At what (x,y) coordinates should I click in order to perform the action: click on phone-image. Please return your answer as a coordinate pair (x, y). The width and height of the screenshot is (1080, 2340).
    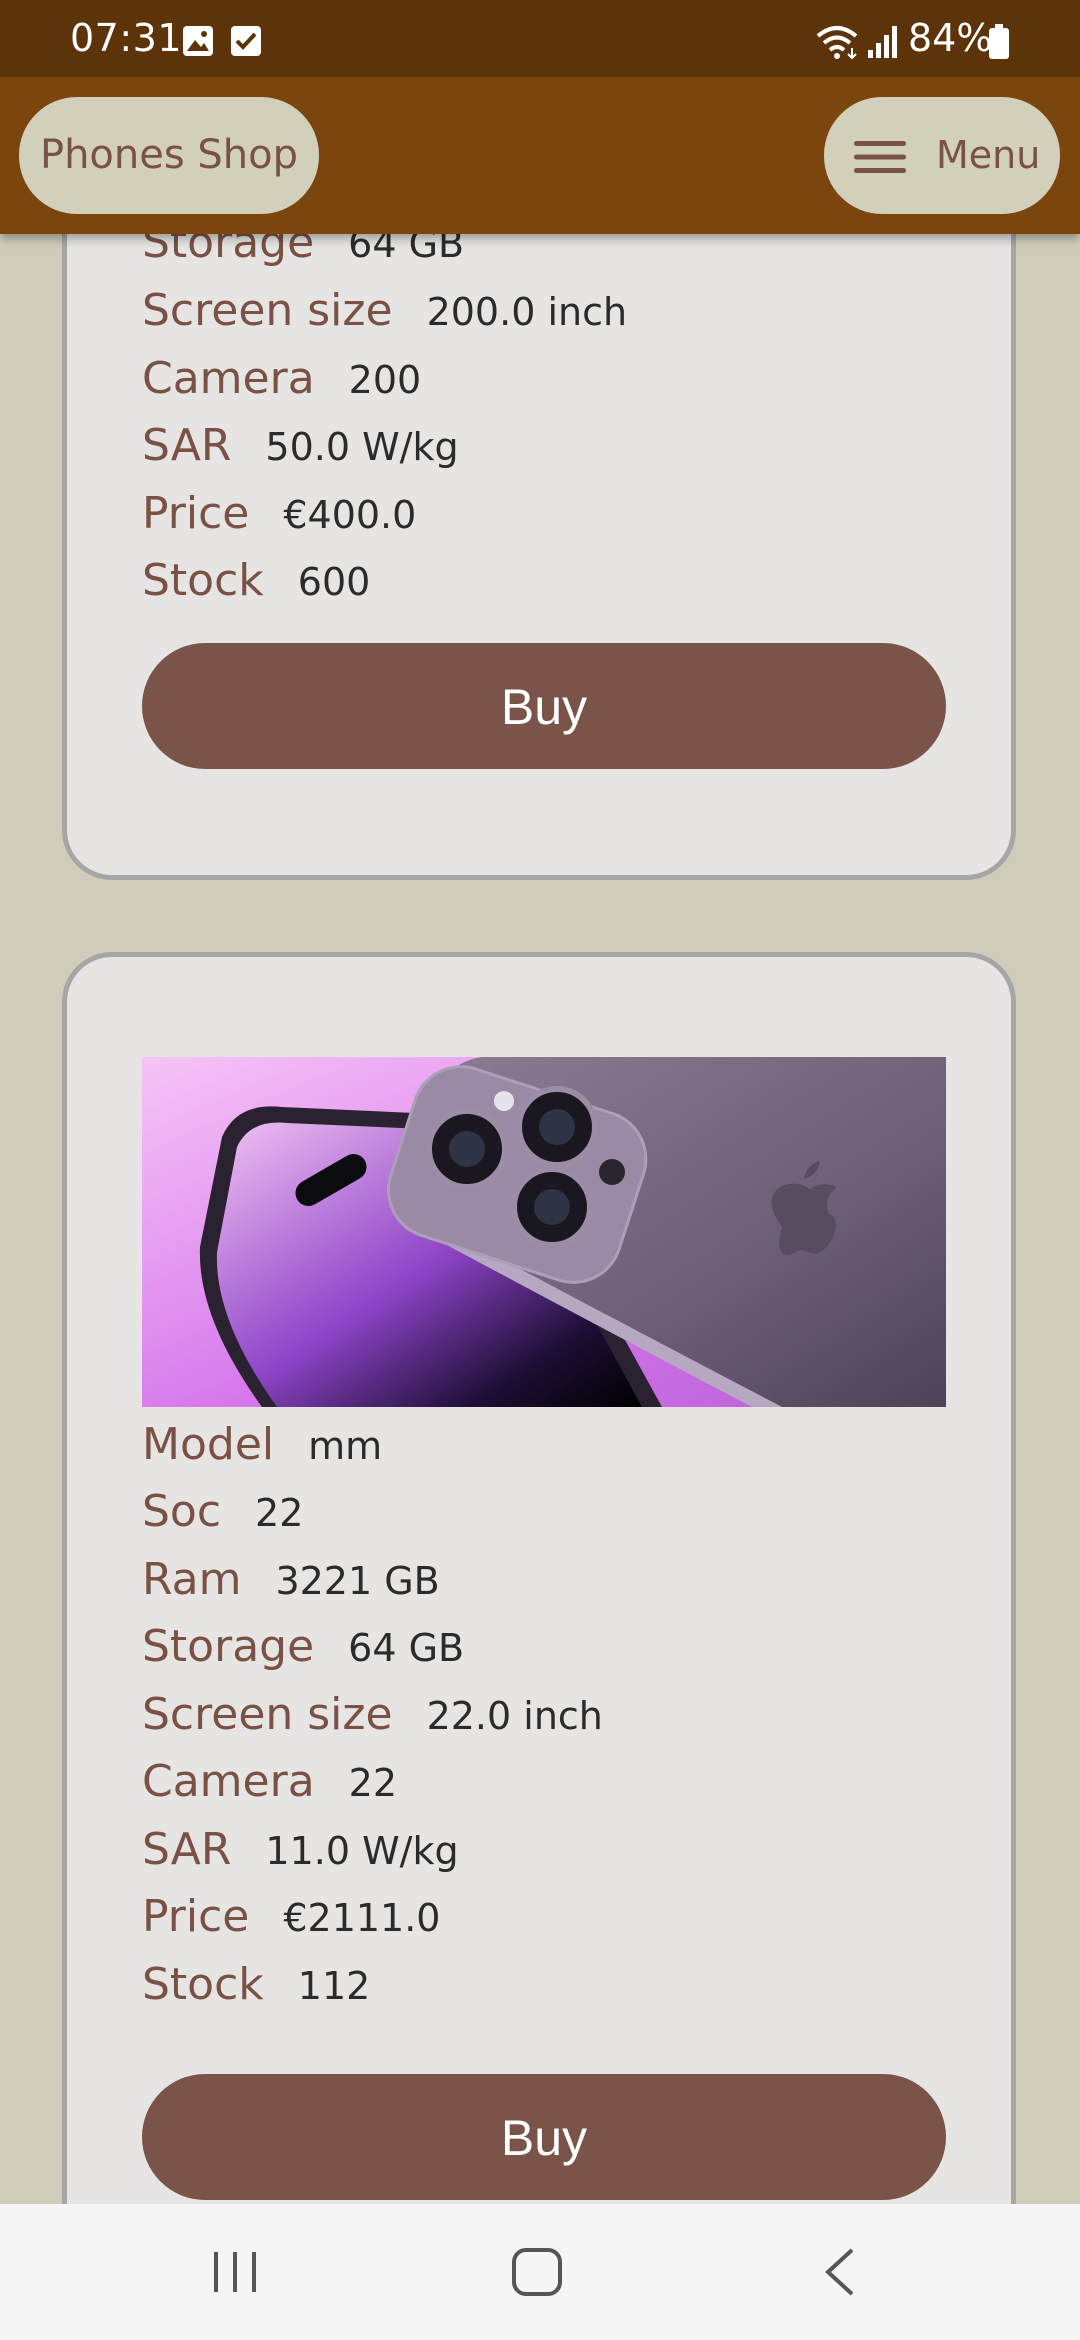
    Looking at the image, I should click on (544, 1232).